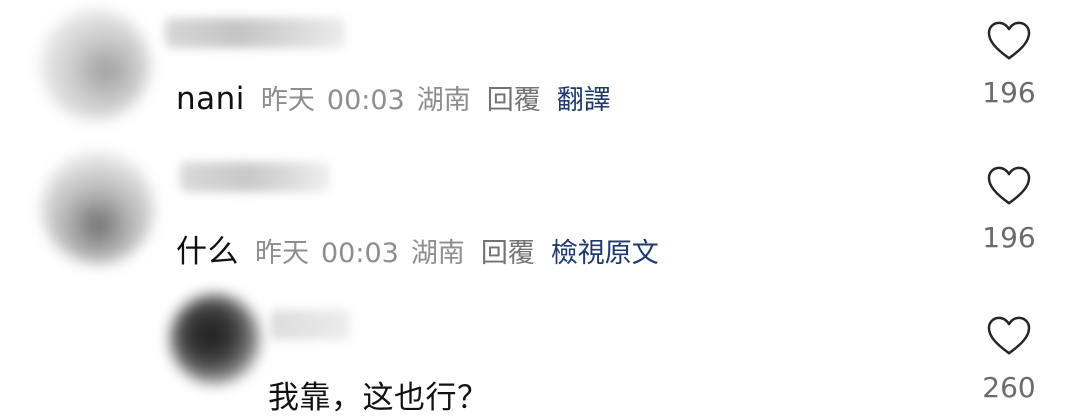  I want to click on comment-line: 我靠，这也行？, so click(378, 394).